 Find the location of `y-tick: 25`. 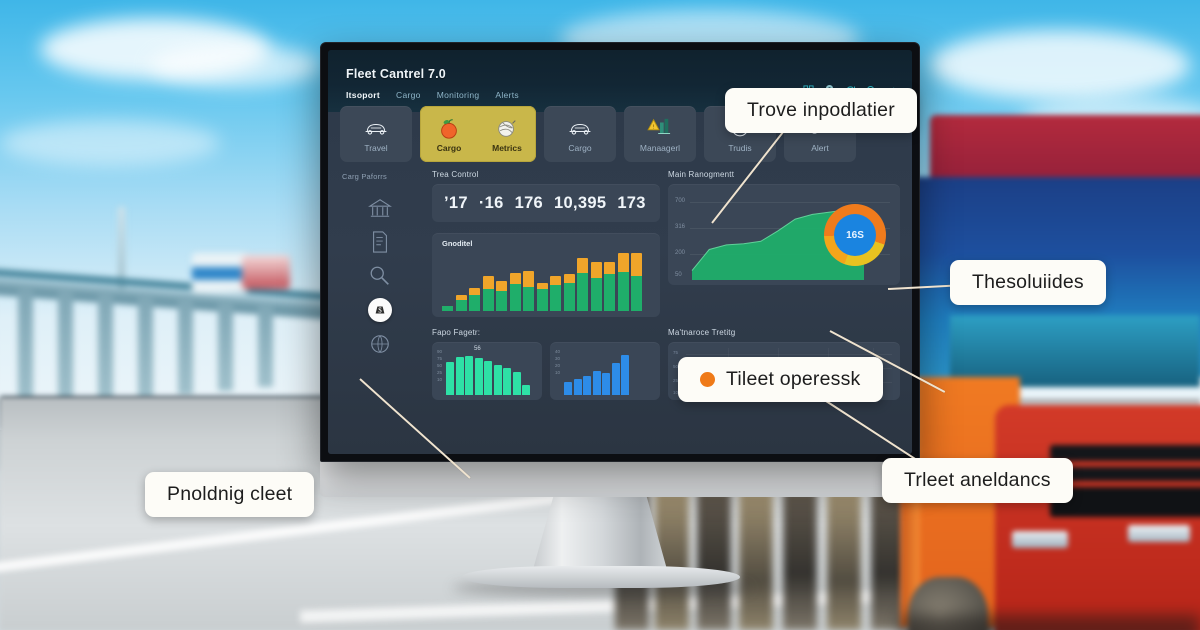

y-tick: 25 is located at coordinates (440, 372).